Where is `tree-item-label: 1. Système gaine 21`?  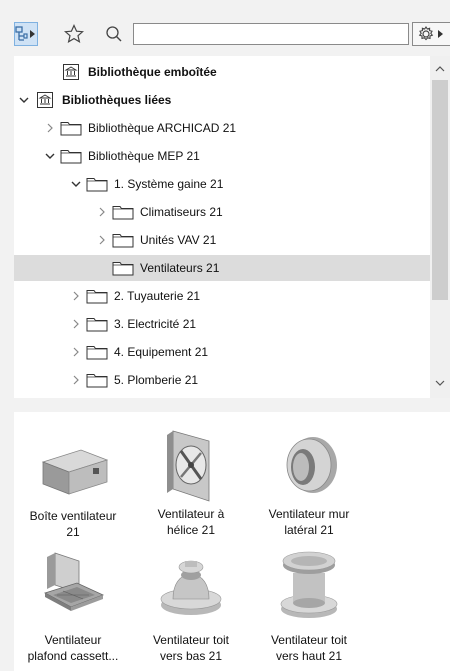
tree-item-label: 1. Système gaine 21 is located at coordinates (169, 184).